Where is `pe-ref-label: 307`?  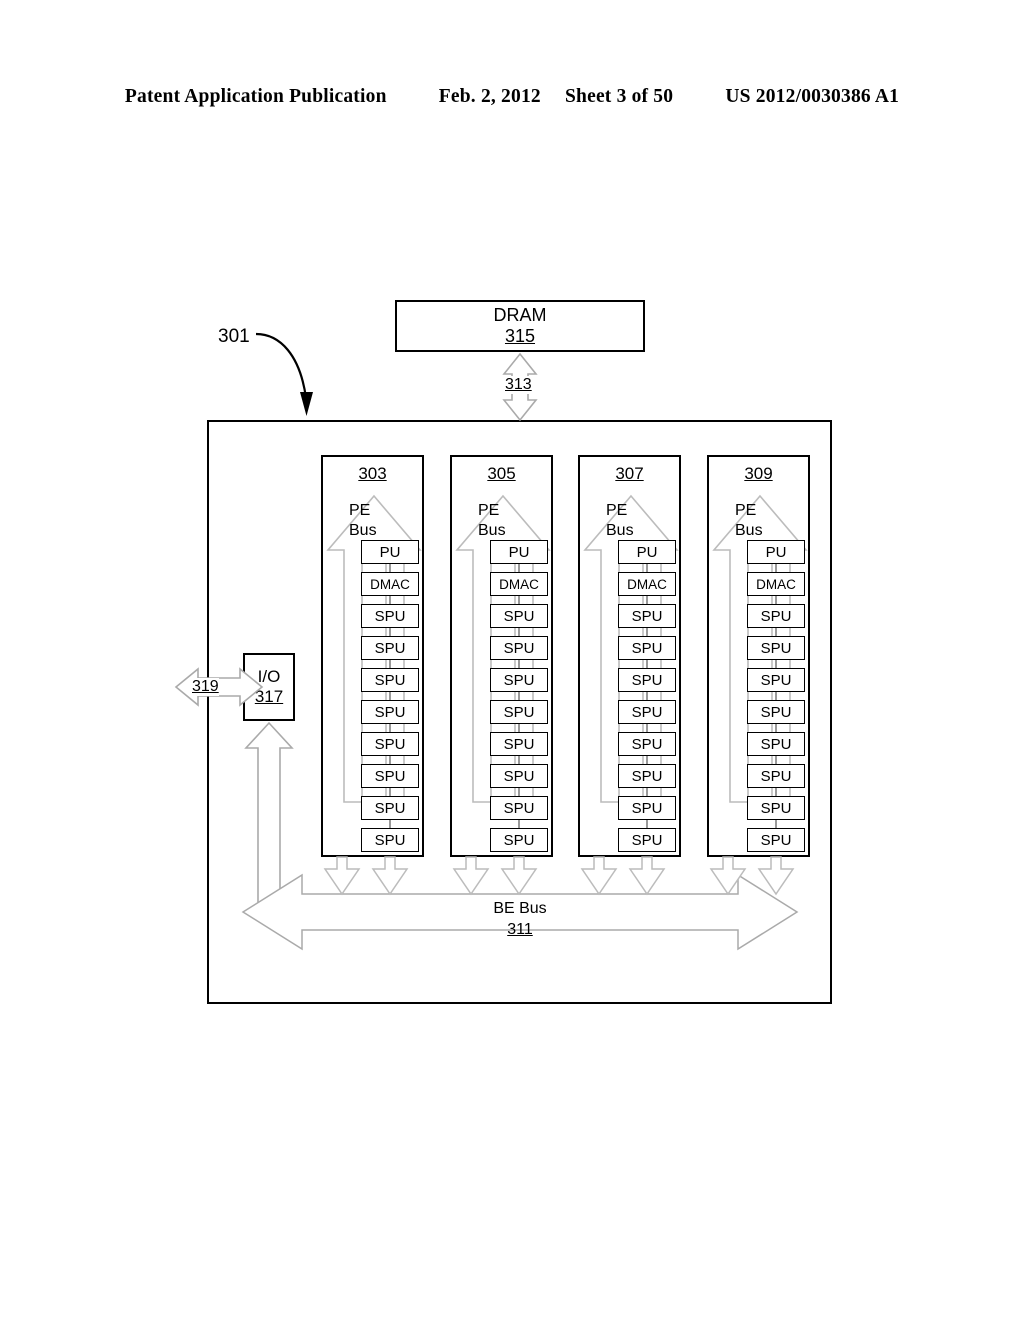
pe-ref-label: 307 is located at coordinates (629, 473).